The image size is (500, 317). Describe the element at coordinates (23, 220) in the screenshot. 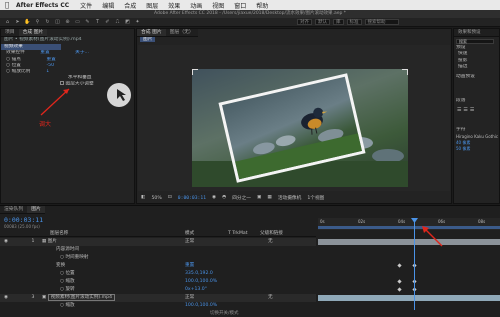

I see `timeline-timecode: 0:00:03:11` at that location.